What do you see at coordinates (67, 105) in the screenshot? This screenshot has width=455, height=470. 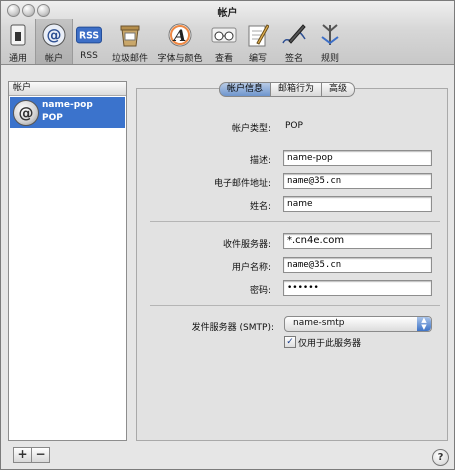 I see `account-name: name-pop` at bounding box center [67, 105].